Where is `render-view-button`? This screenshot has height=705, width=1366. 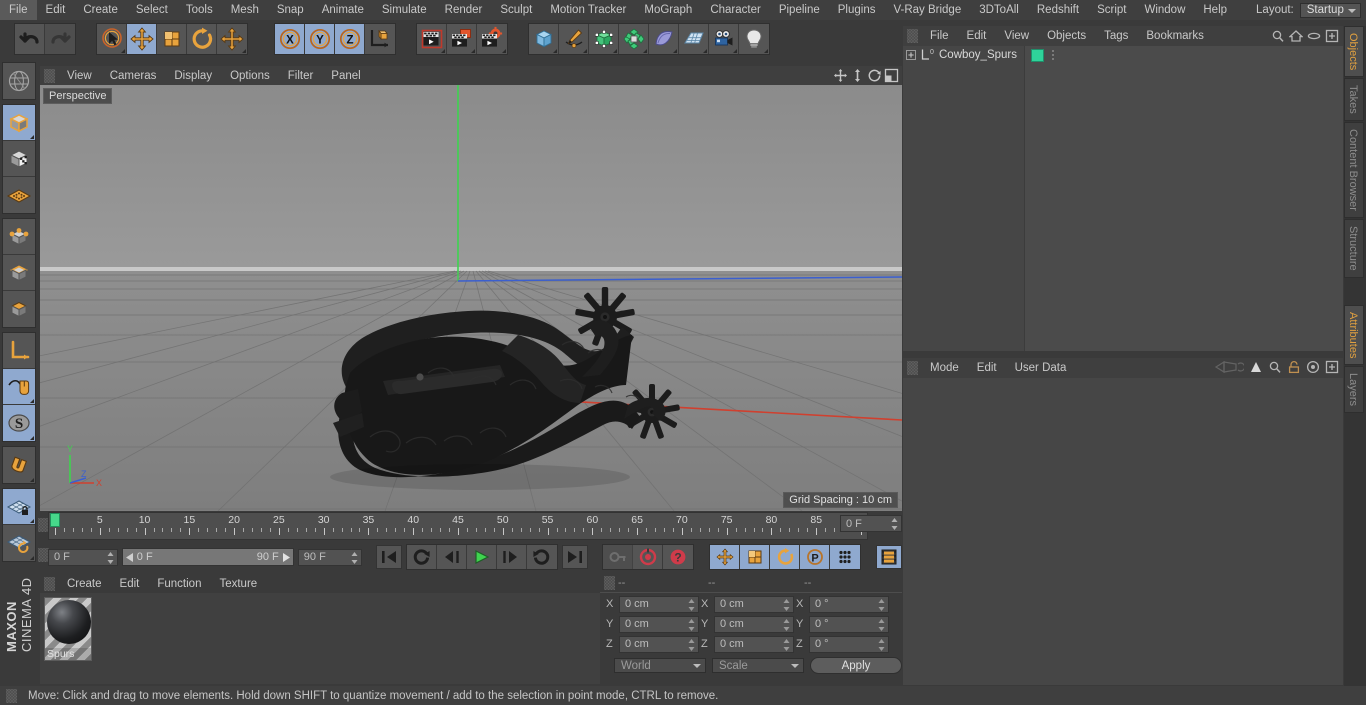
render-view-button is located at coordinates (432, 39).